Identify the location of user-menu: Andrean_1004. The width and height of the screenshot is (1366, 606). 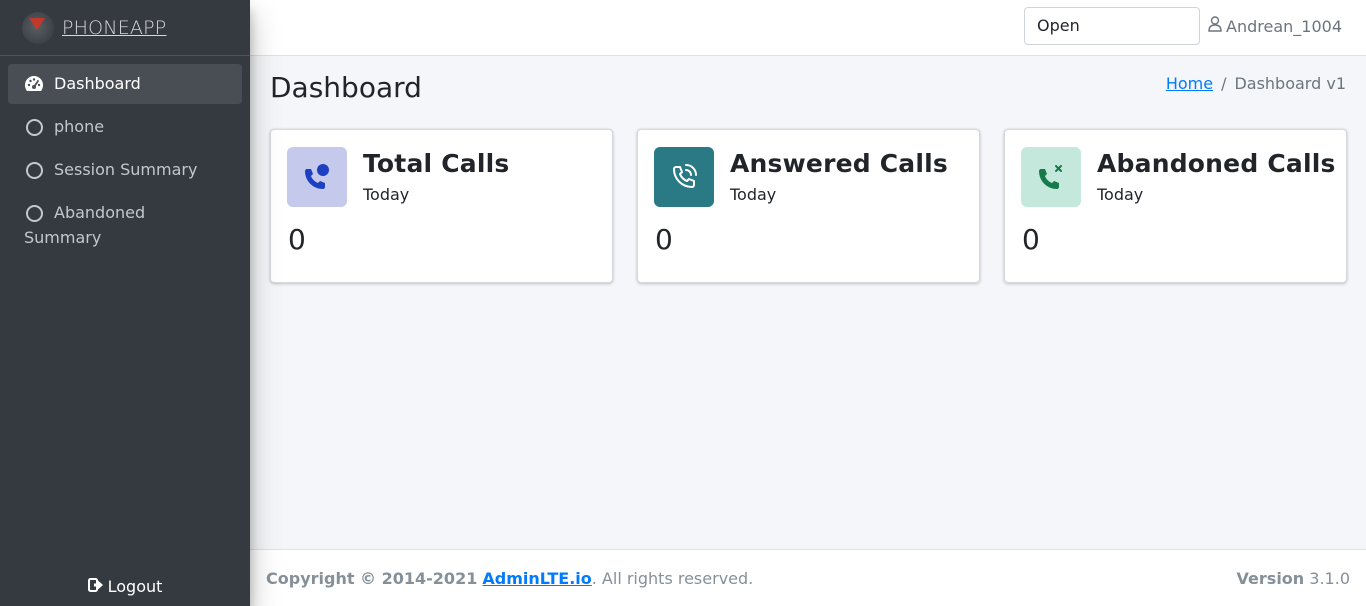
(1275, 26).